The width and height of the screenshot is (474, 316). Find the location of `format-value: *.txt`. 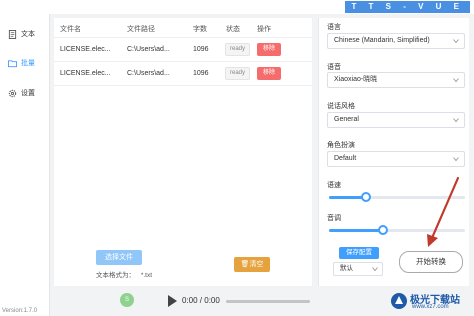

format-value: *.txt is located at coordinates (146, 275).